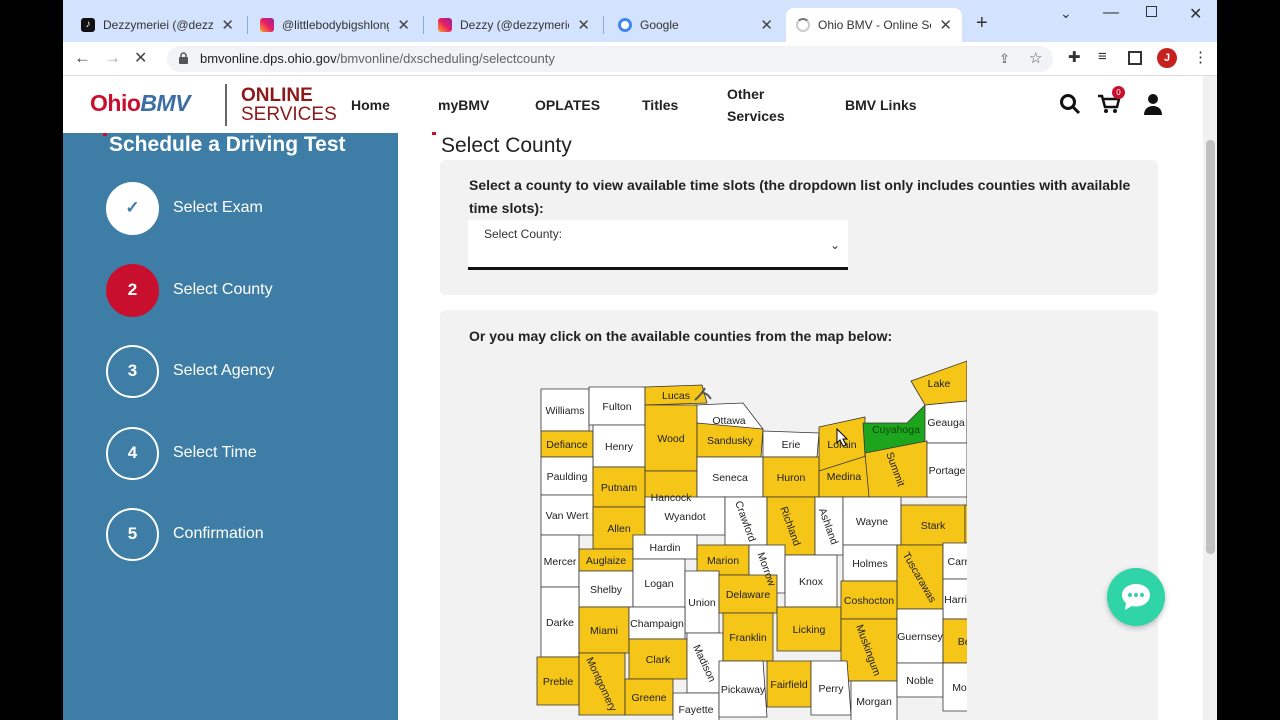 Image resolution: width=1280 pixels, height=720 pixels. I want to click on county-label-belmont: Belmont, so click(962, 642).